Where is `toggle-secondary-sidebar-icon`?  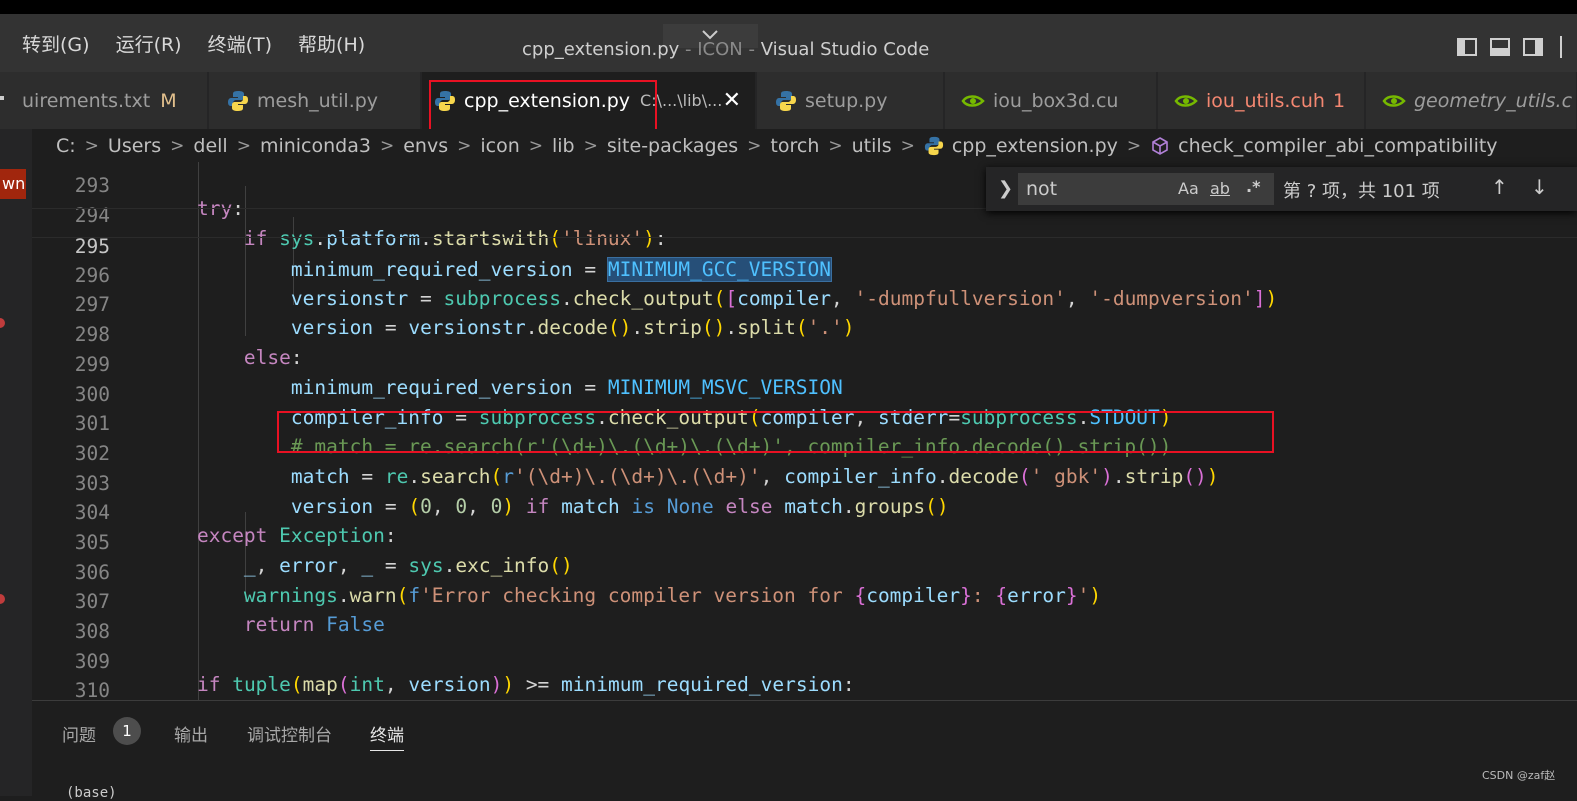 toggle-secondary-sidebar-icon is located at coordinates (1533, 47).